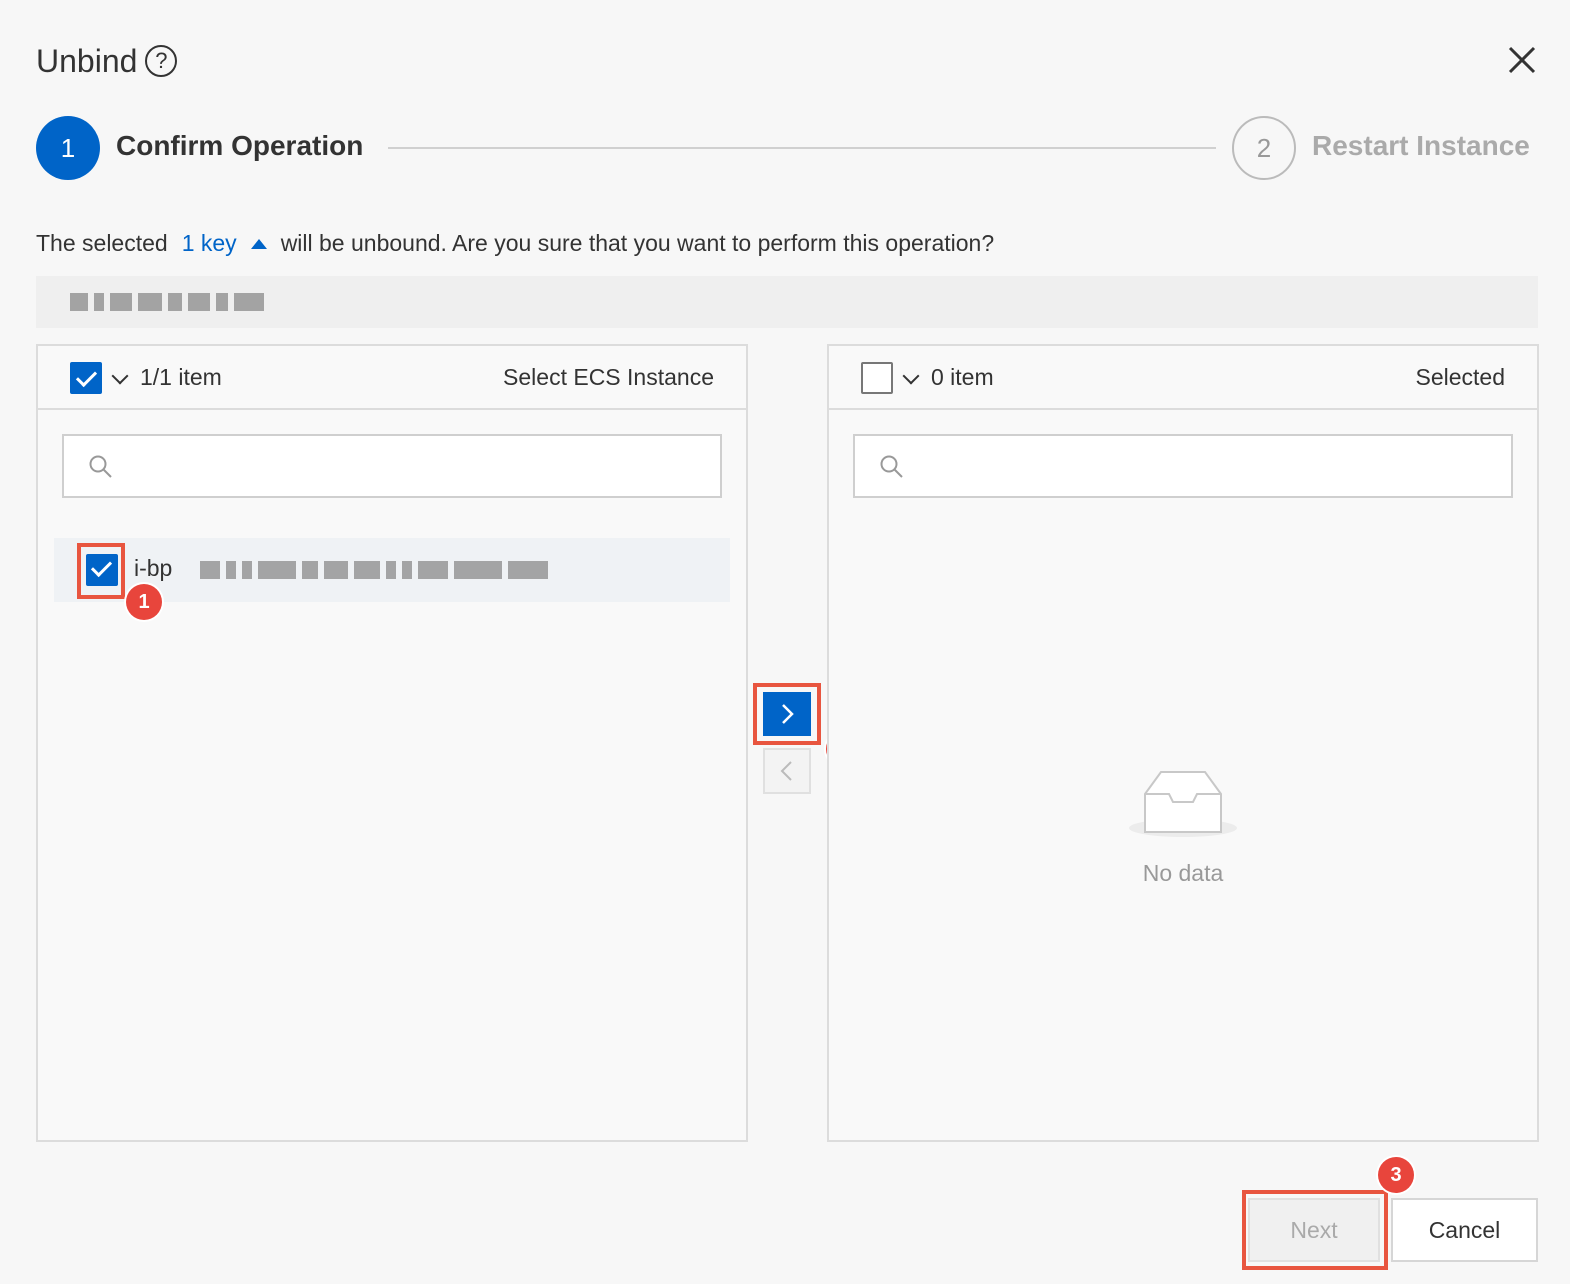 The height and width of the screenshot is (1284, 1570). Describe the element at coordinates (1421, 145) in the screenshot. I see `step-label: Restart Instance` at that location.